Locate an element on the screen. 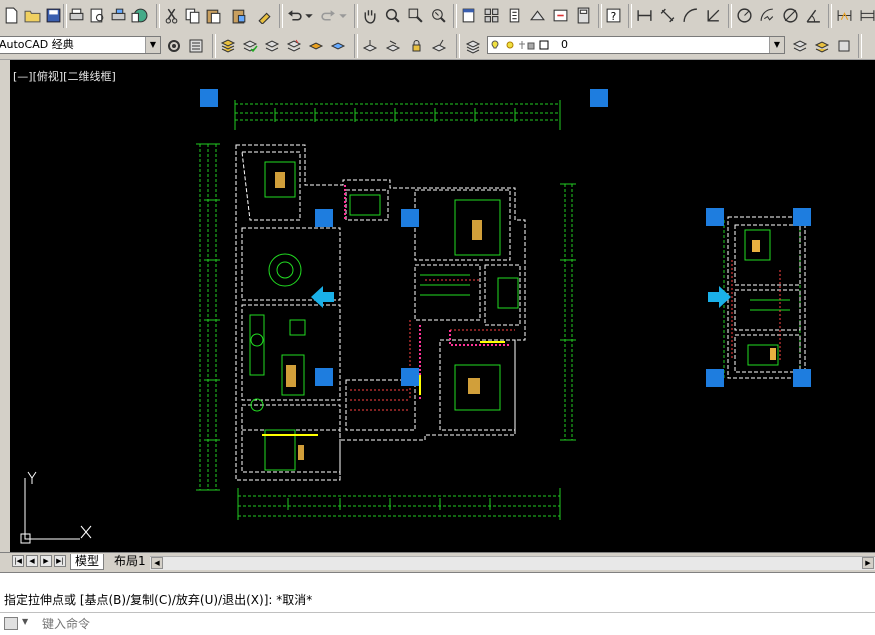  layer-value: 0 is located at coordinates (564, 44).